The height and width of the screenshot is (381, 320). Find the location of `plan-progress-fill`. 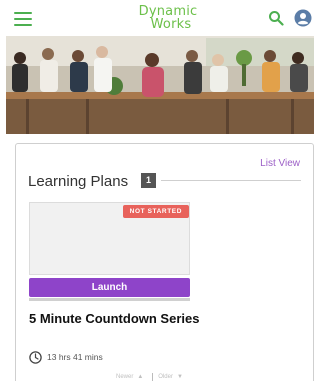

plan-progress-fill is located at coordinates (109, 299).